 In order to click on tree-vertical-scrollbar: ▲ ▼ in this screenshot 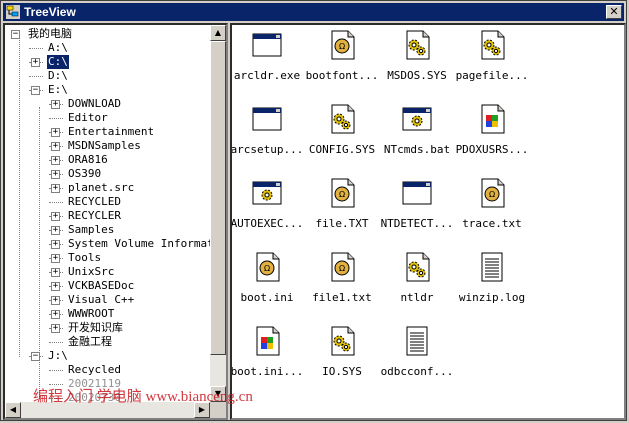, I will do `click(218, 213)`.